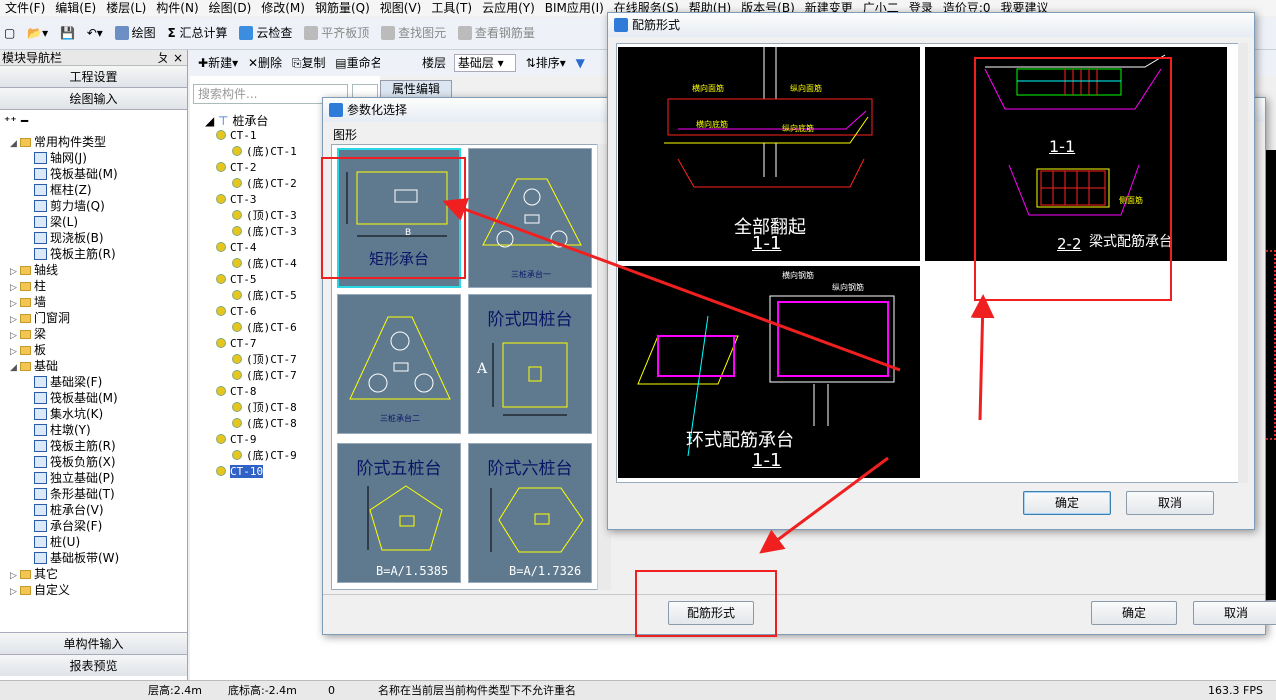  What do you see at coordinates (262, 690) in the screenshot?
I see `base-elevation: 底标高:-2.4m` at bounding box center [262, 690].